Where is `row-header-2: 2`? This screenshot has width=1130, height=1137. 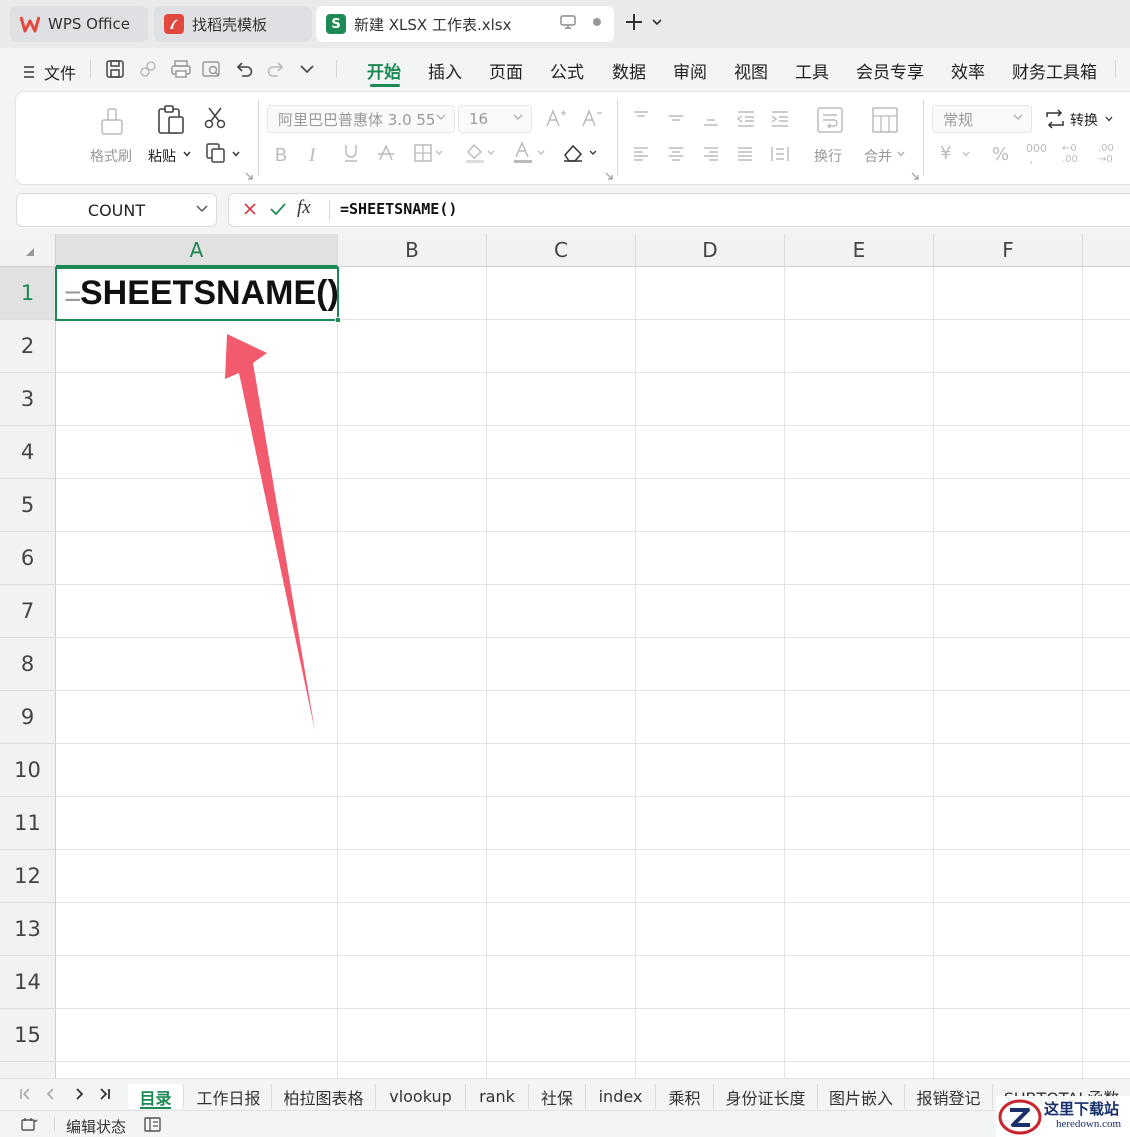
row-header-2: 2 is located at coordinates (28, 346).